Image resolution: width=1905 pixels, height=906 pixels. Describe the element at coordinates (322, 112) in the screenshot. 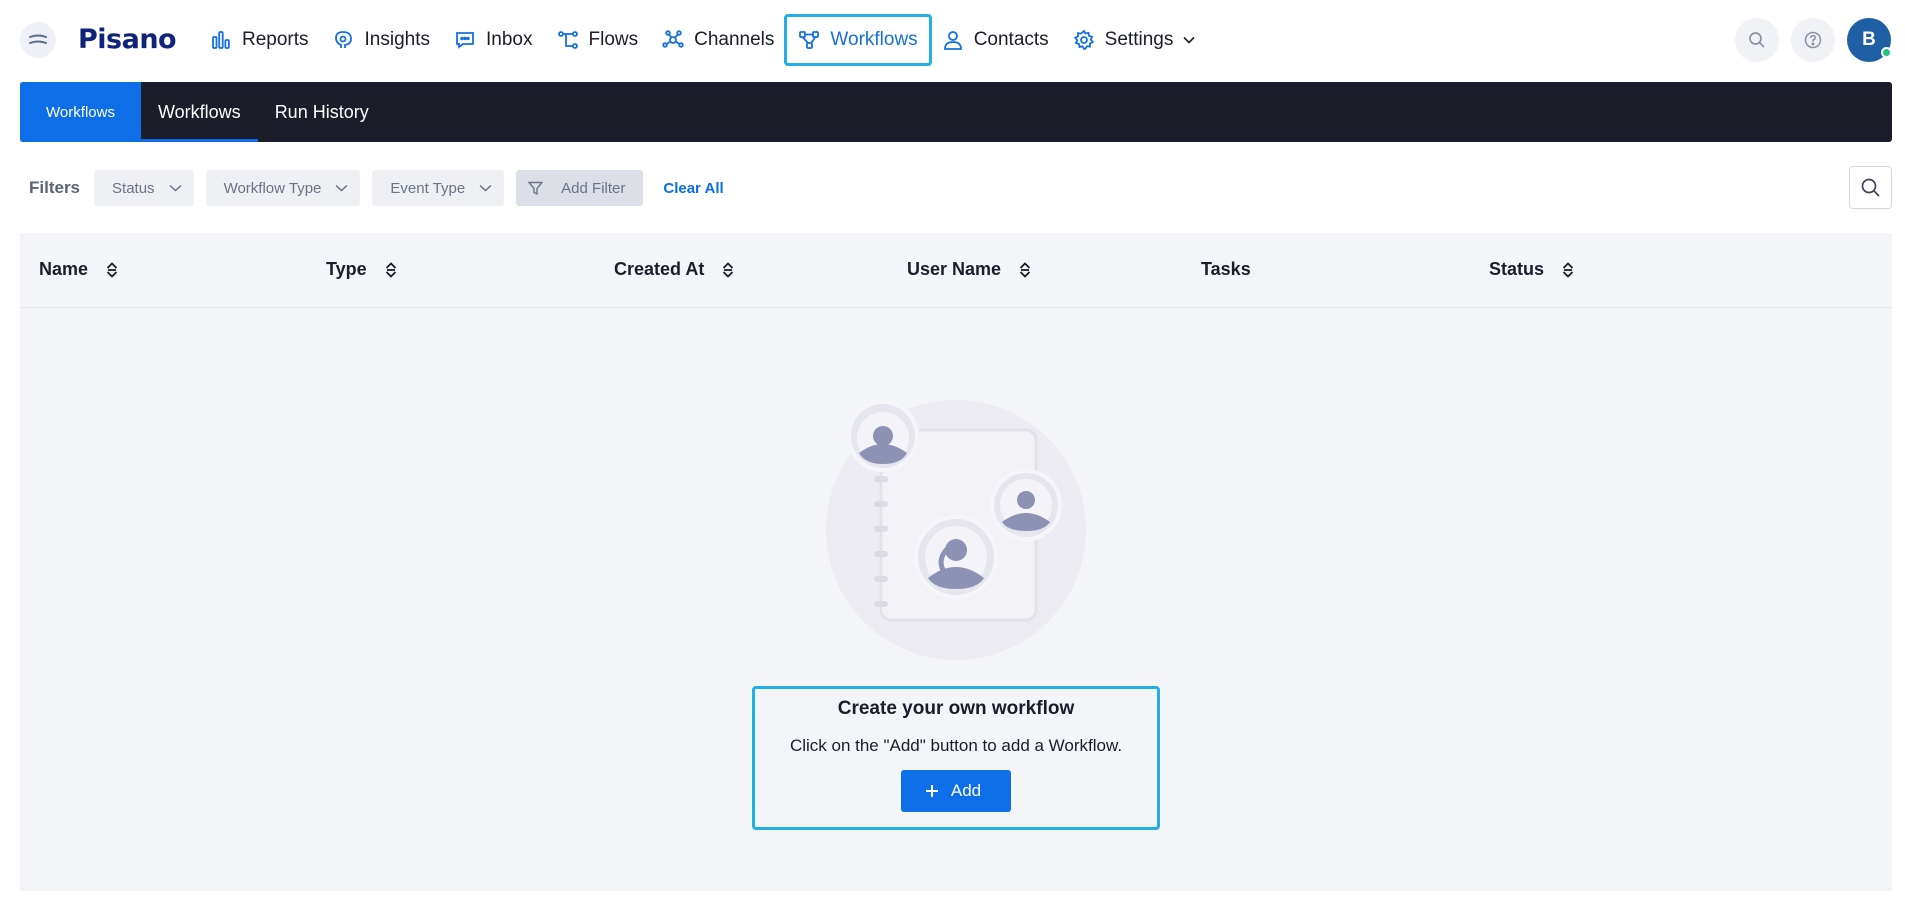

I see `tab-run-history: Run History` at that location.